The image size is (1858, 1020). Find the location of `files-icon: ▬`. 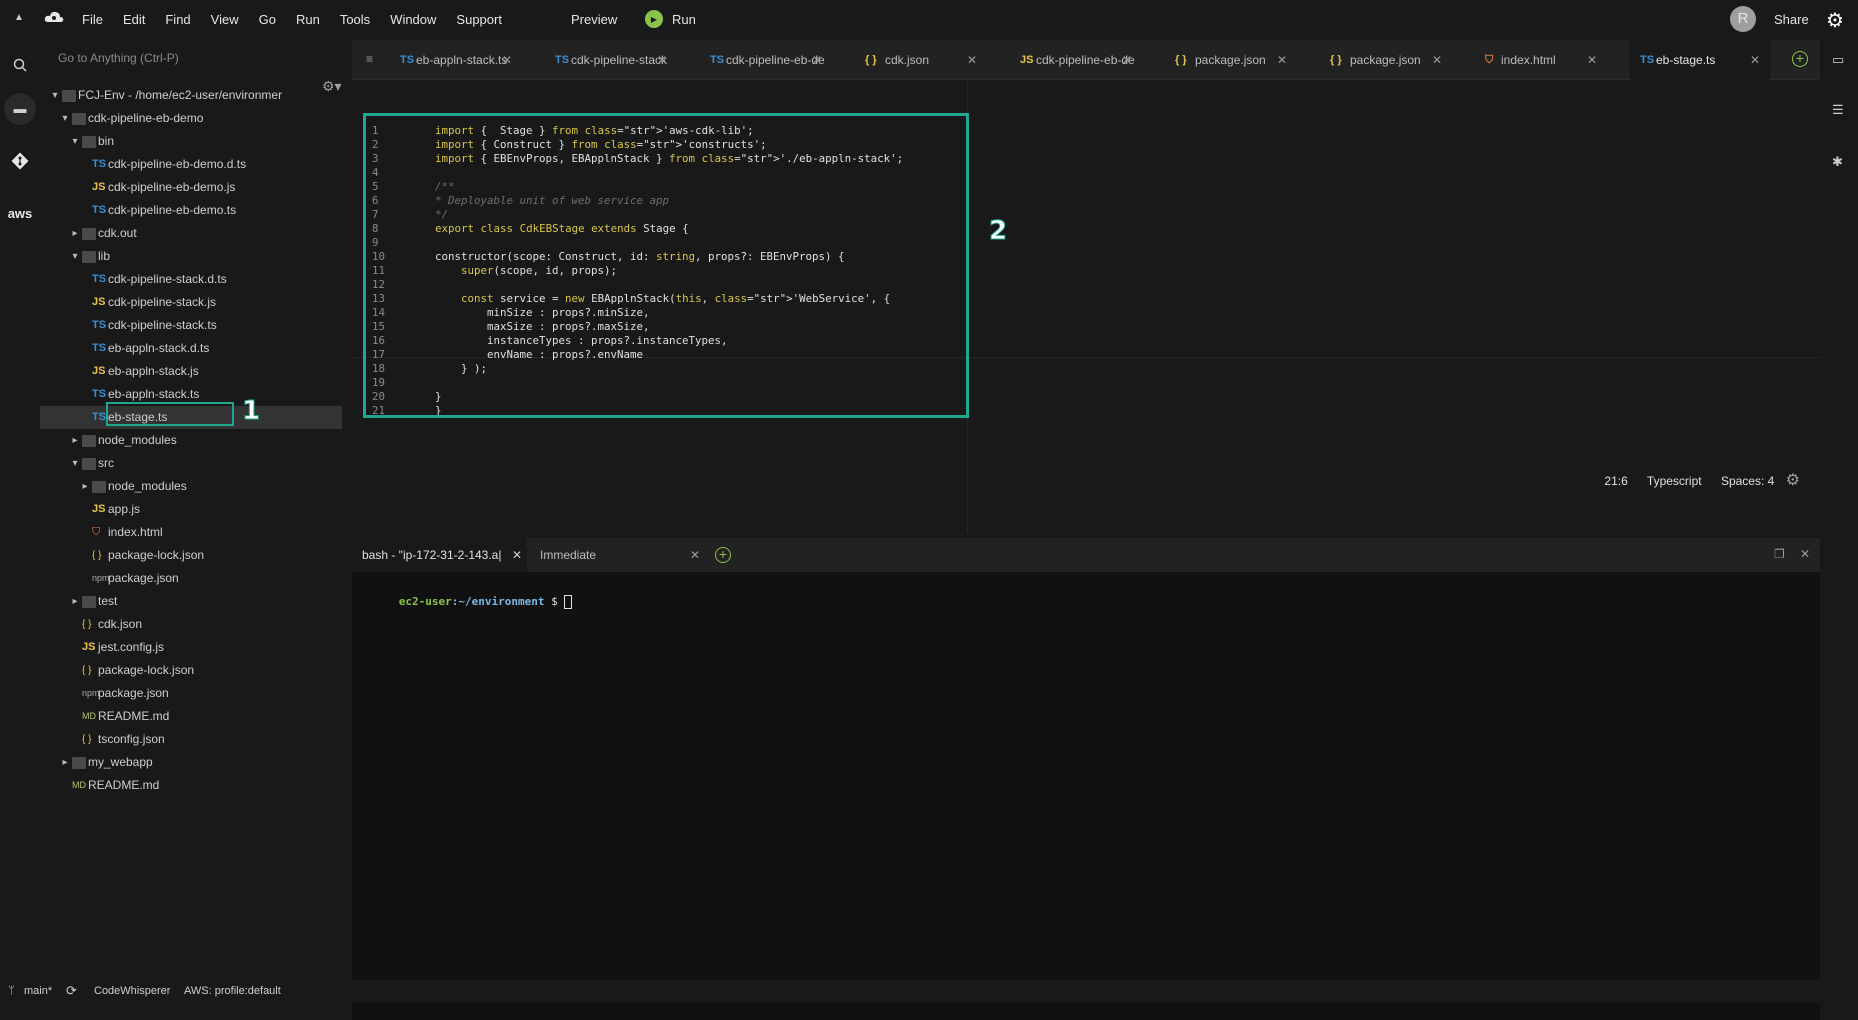

files-icon: ▬ is located at coordinates (20, 109).